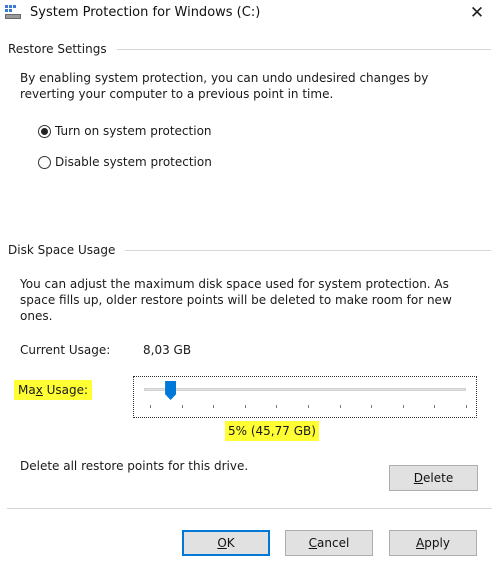 The height and width of the screenshot is (571, 499). What do you see at coordinates (477, 13) in the screenshot?
I see `close-icon: ✕` at bounding box center [477, 13].